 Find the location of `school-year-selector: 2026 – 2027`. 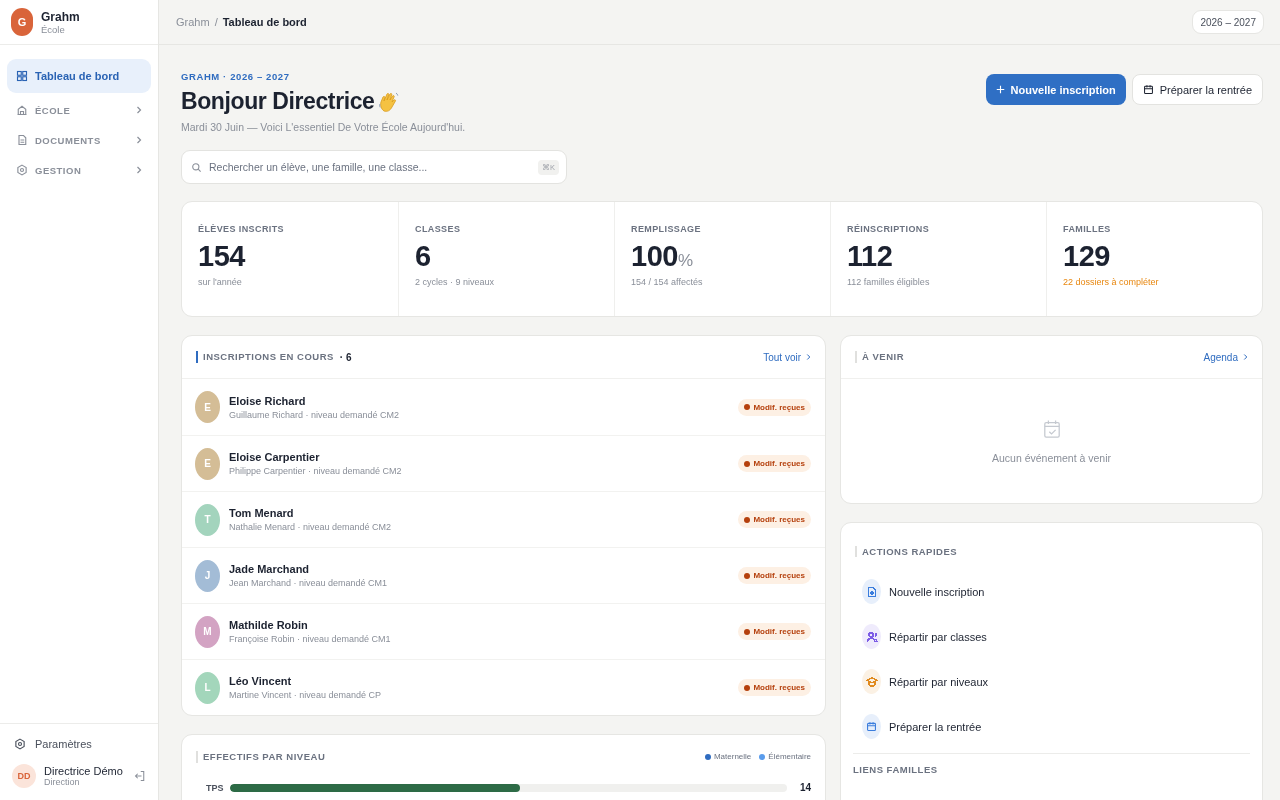

school-year-selector: 2026 – 2027 is located at coordinates (1228, 22).